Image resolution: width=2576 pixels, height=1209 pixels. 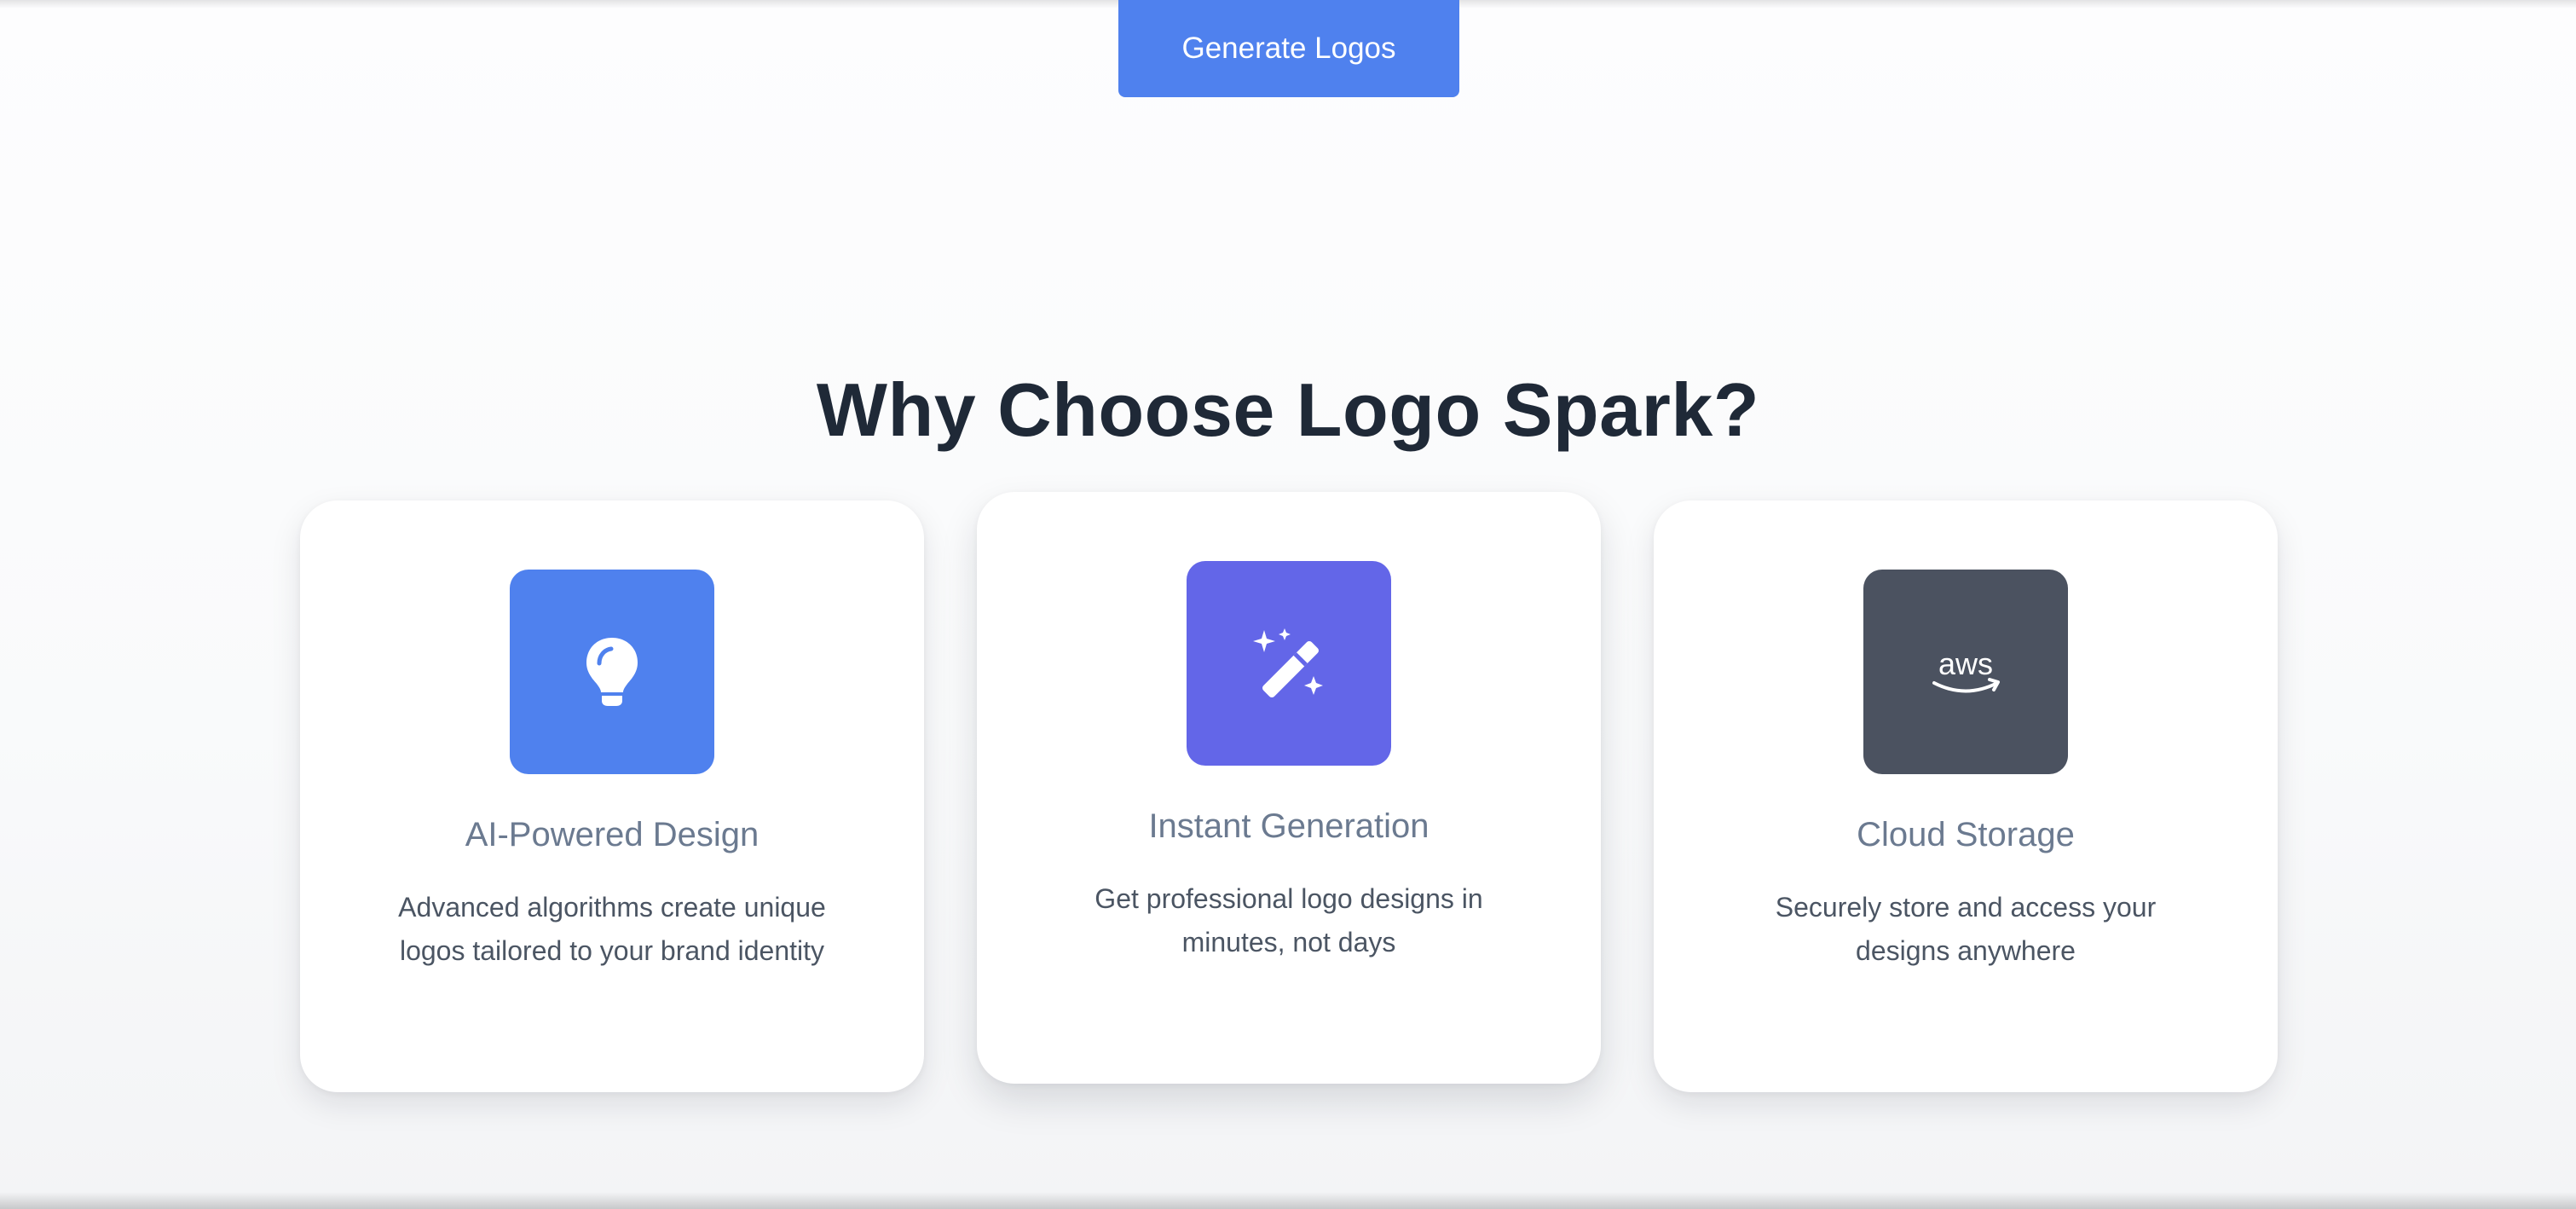 What do you see at coordinates (612, 834) in the screenshot?
I see `feature-card-title: AI-Powered Design` at bounding box center [612, 834].